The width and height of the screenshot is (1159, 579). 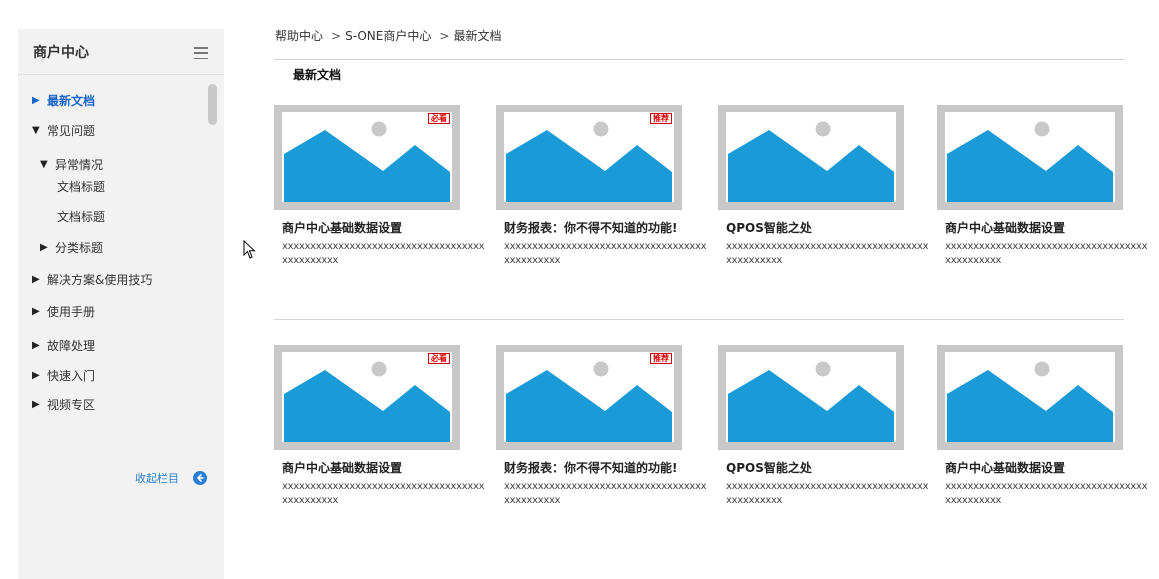 What do you see at coordinates (121, 52) in the screenshot?
I see `sidebar-header: 商户中心` at bounding box center [121, 52].